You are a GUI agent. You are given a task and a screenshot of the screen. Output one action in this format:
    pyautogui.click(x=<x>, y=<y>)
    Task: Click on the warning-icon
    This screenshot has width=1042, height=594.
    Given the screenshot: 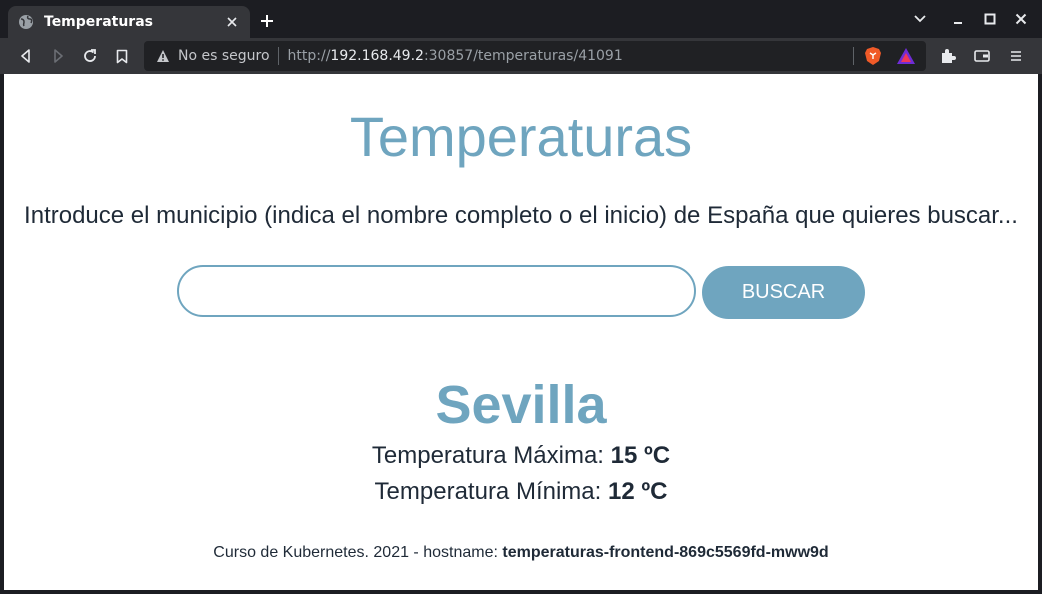 What is the action you would take?
    pyautogui.click(x=163, y=56)
    